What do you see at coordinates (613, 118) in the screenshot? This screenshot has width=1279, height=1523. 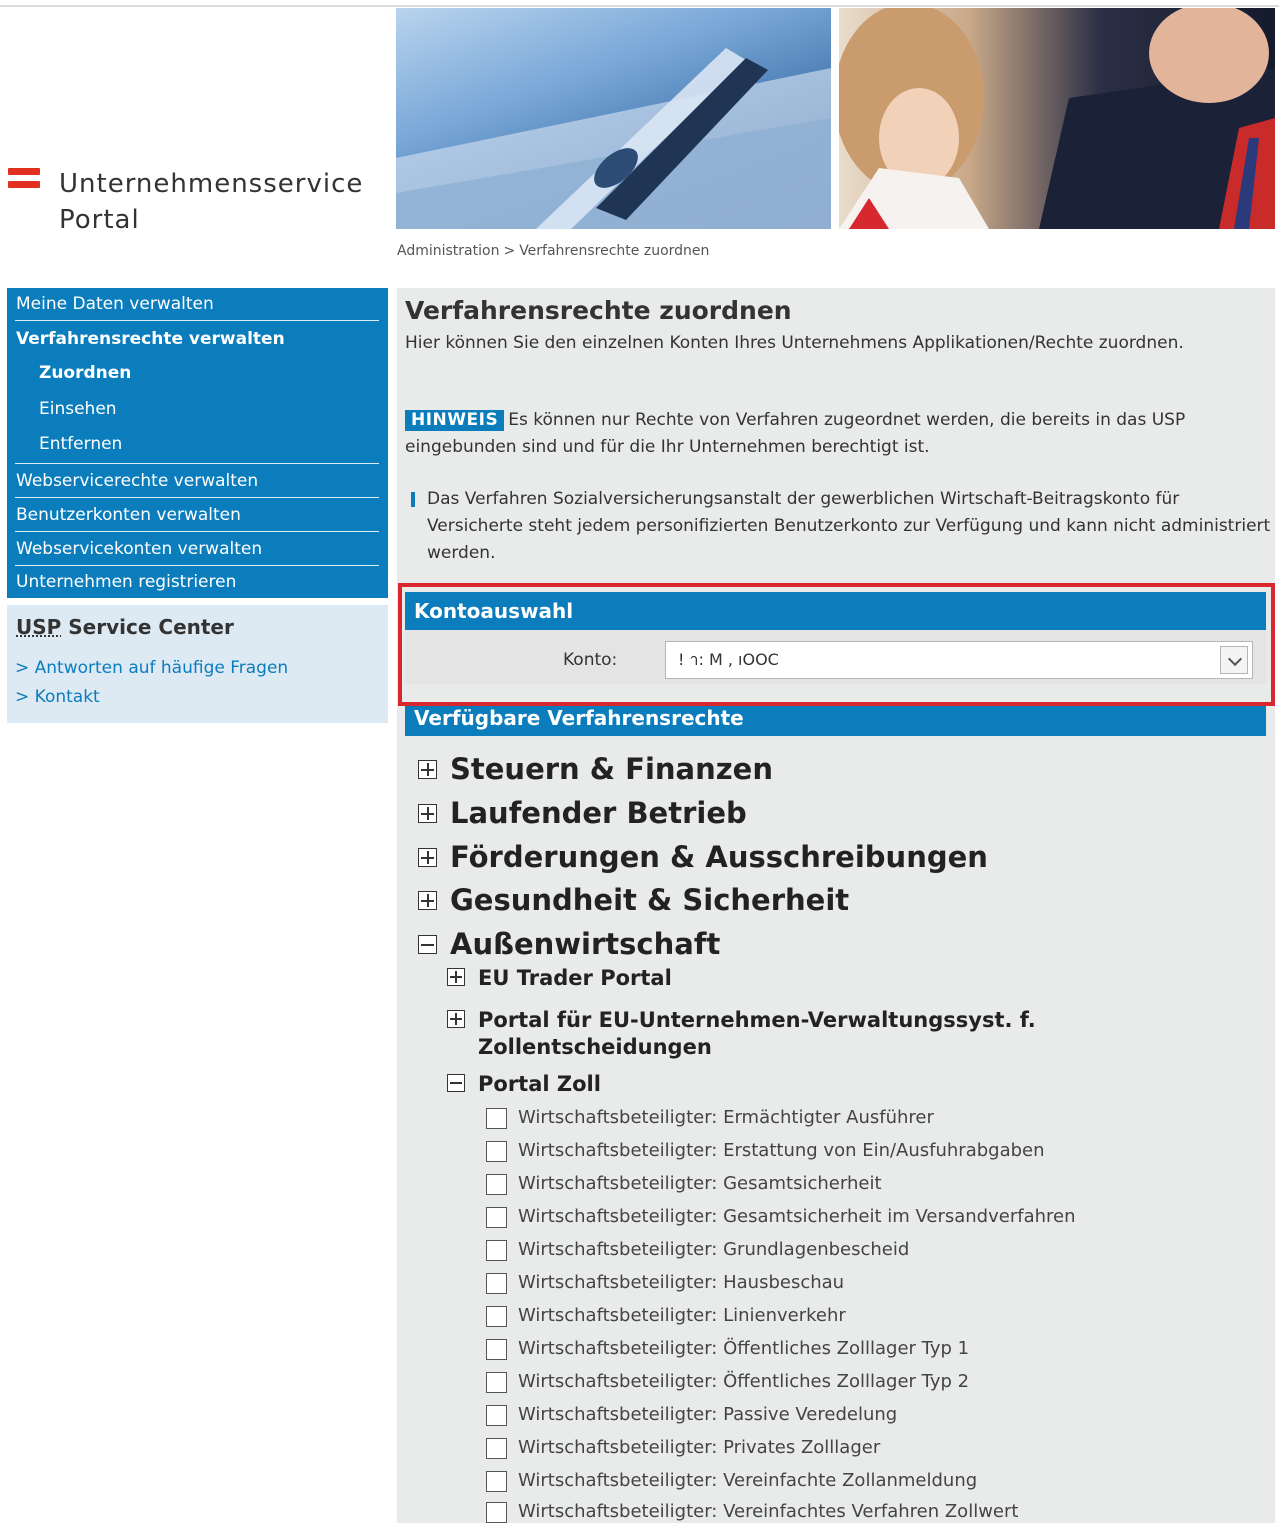 I see `header-photo-pen` at bounding box center [613, 118].